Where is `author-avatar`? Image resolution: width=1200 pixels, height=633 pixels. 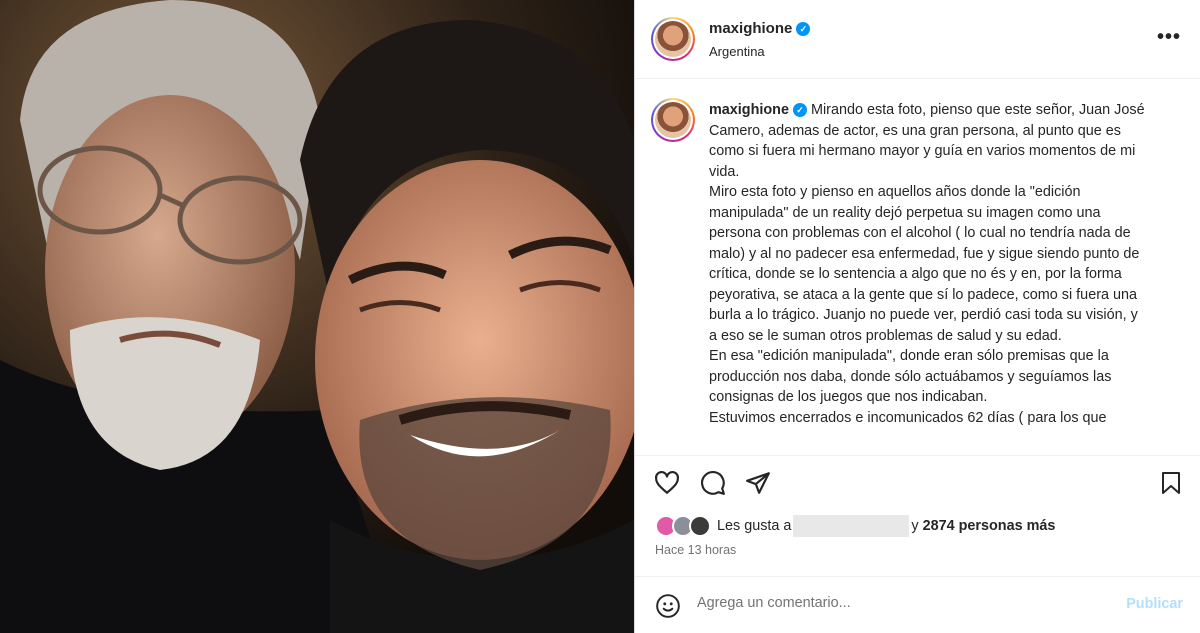
author-avatar is located at coordinates (673, 39).